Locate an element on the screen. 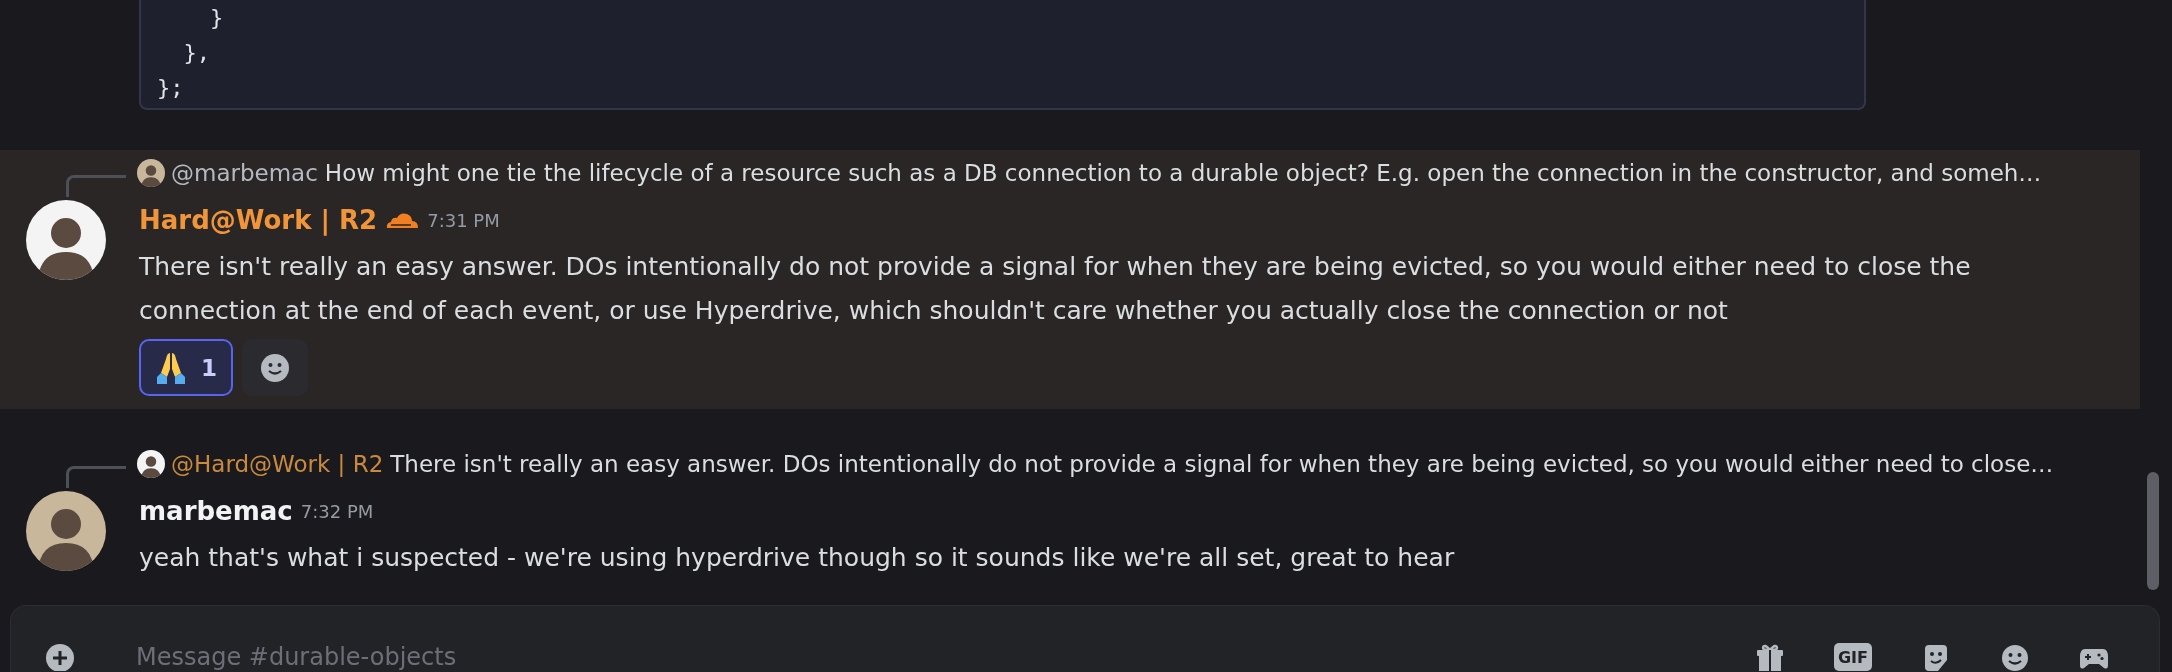 This screenshot has height=672, width=2172. reaction-button: 1 is located at coordinates (186, 367).